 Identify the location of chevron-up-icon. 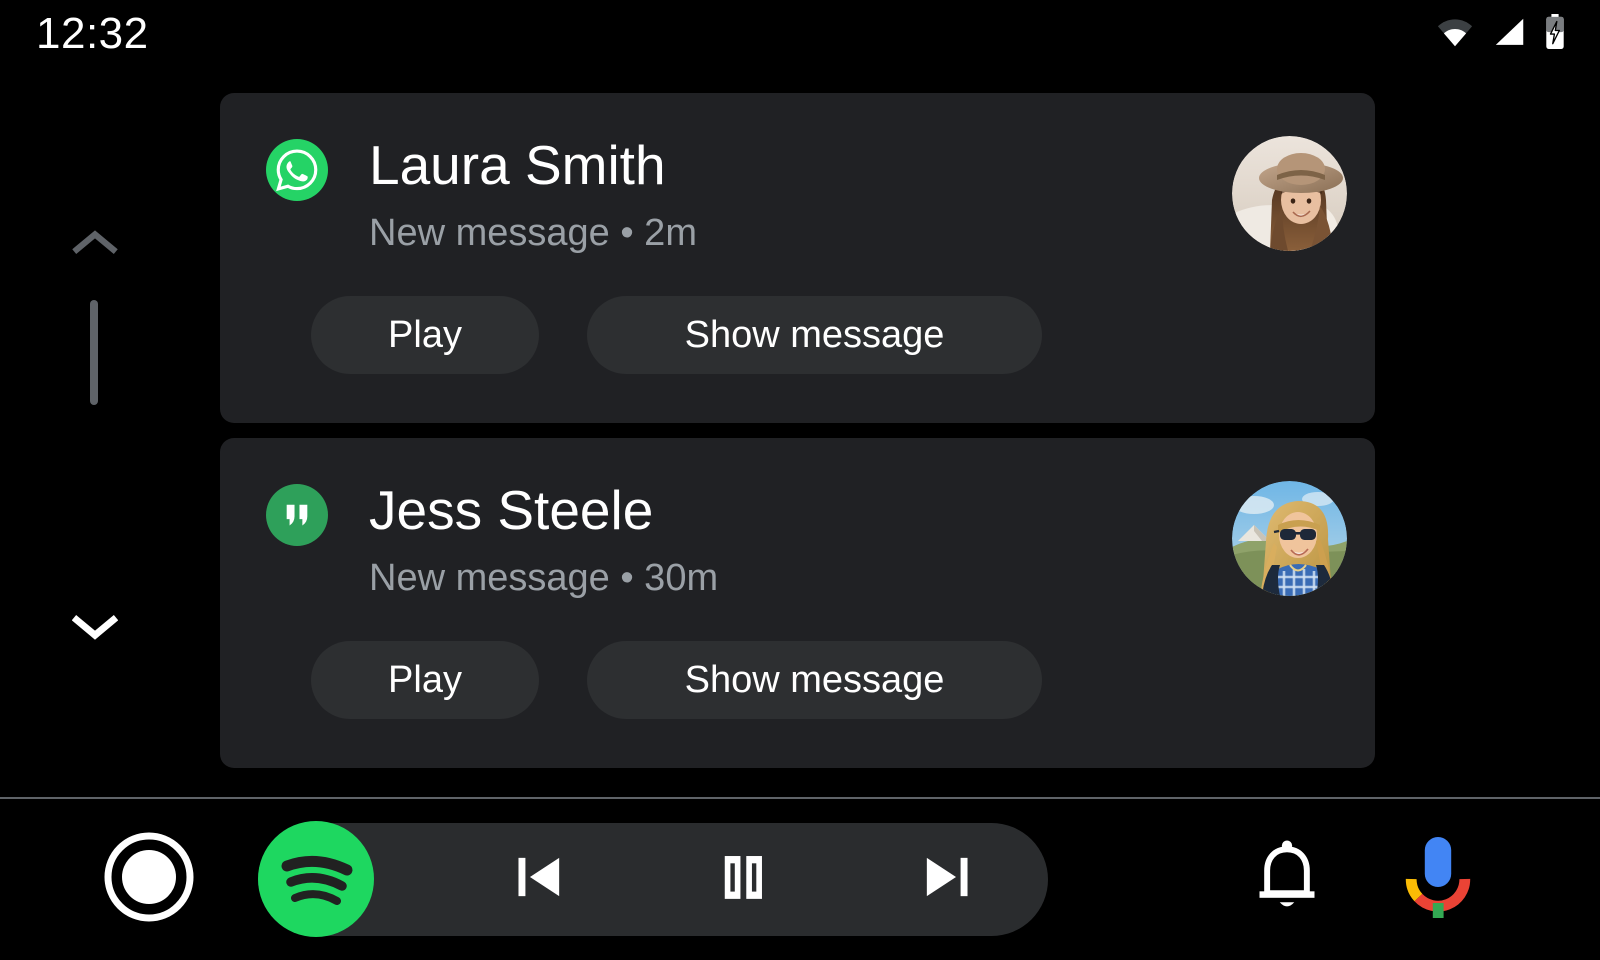
(95, 244).